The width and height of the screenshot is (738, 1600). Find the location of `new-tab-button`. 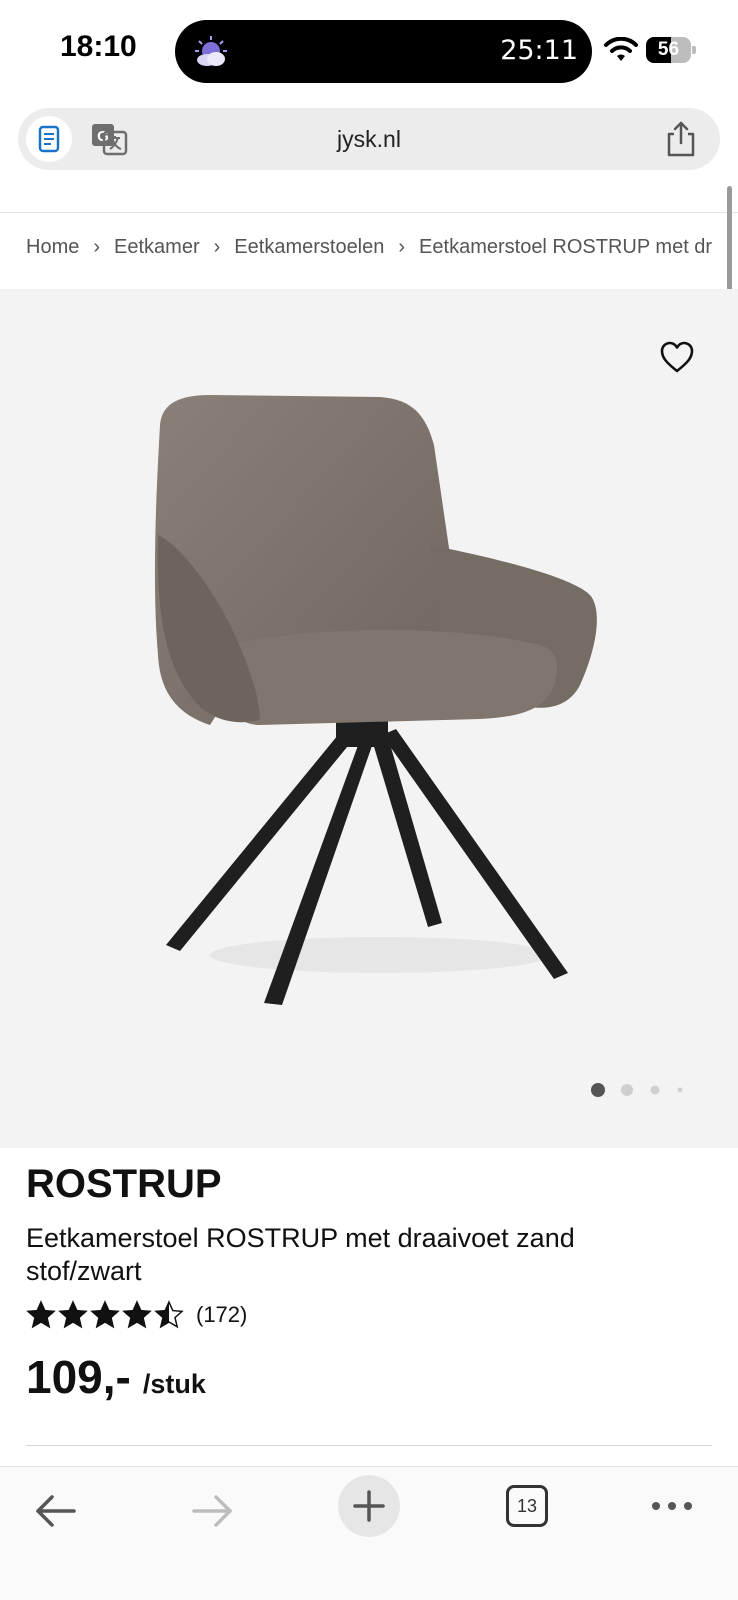

new-tab-button is located at coordinates (369, 1506).